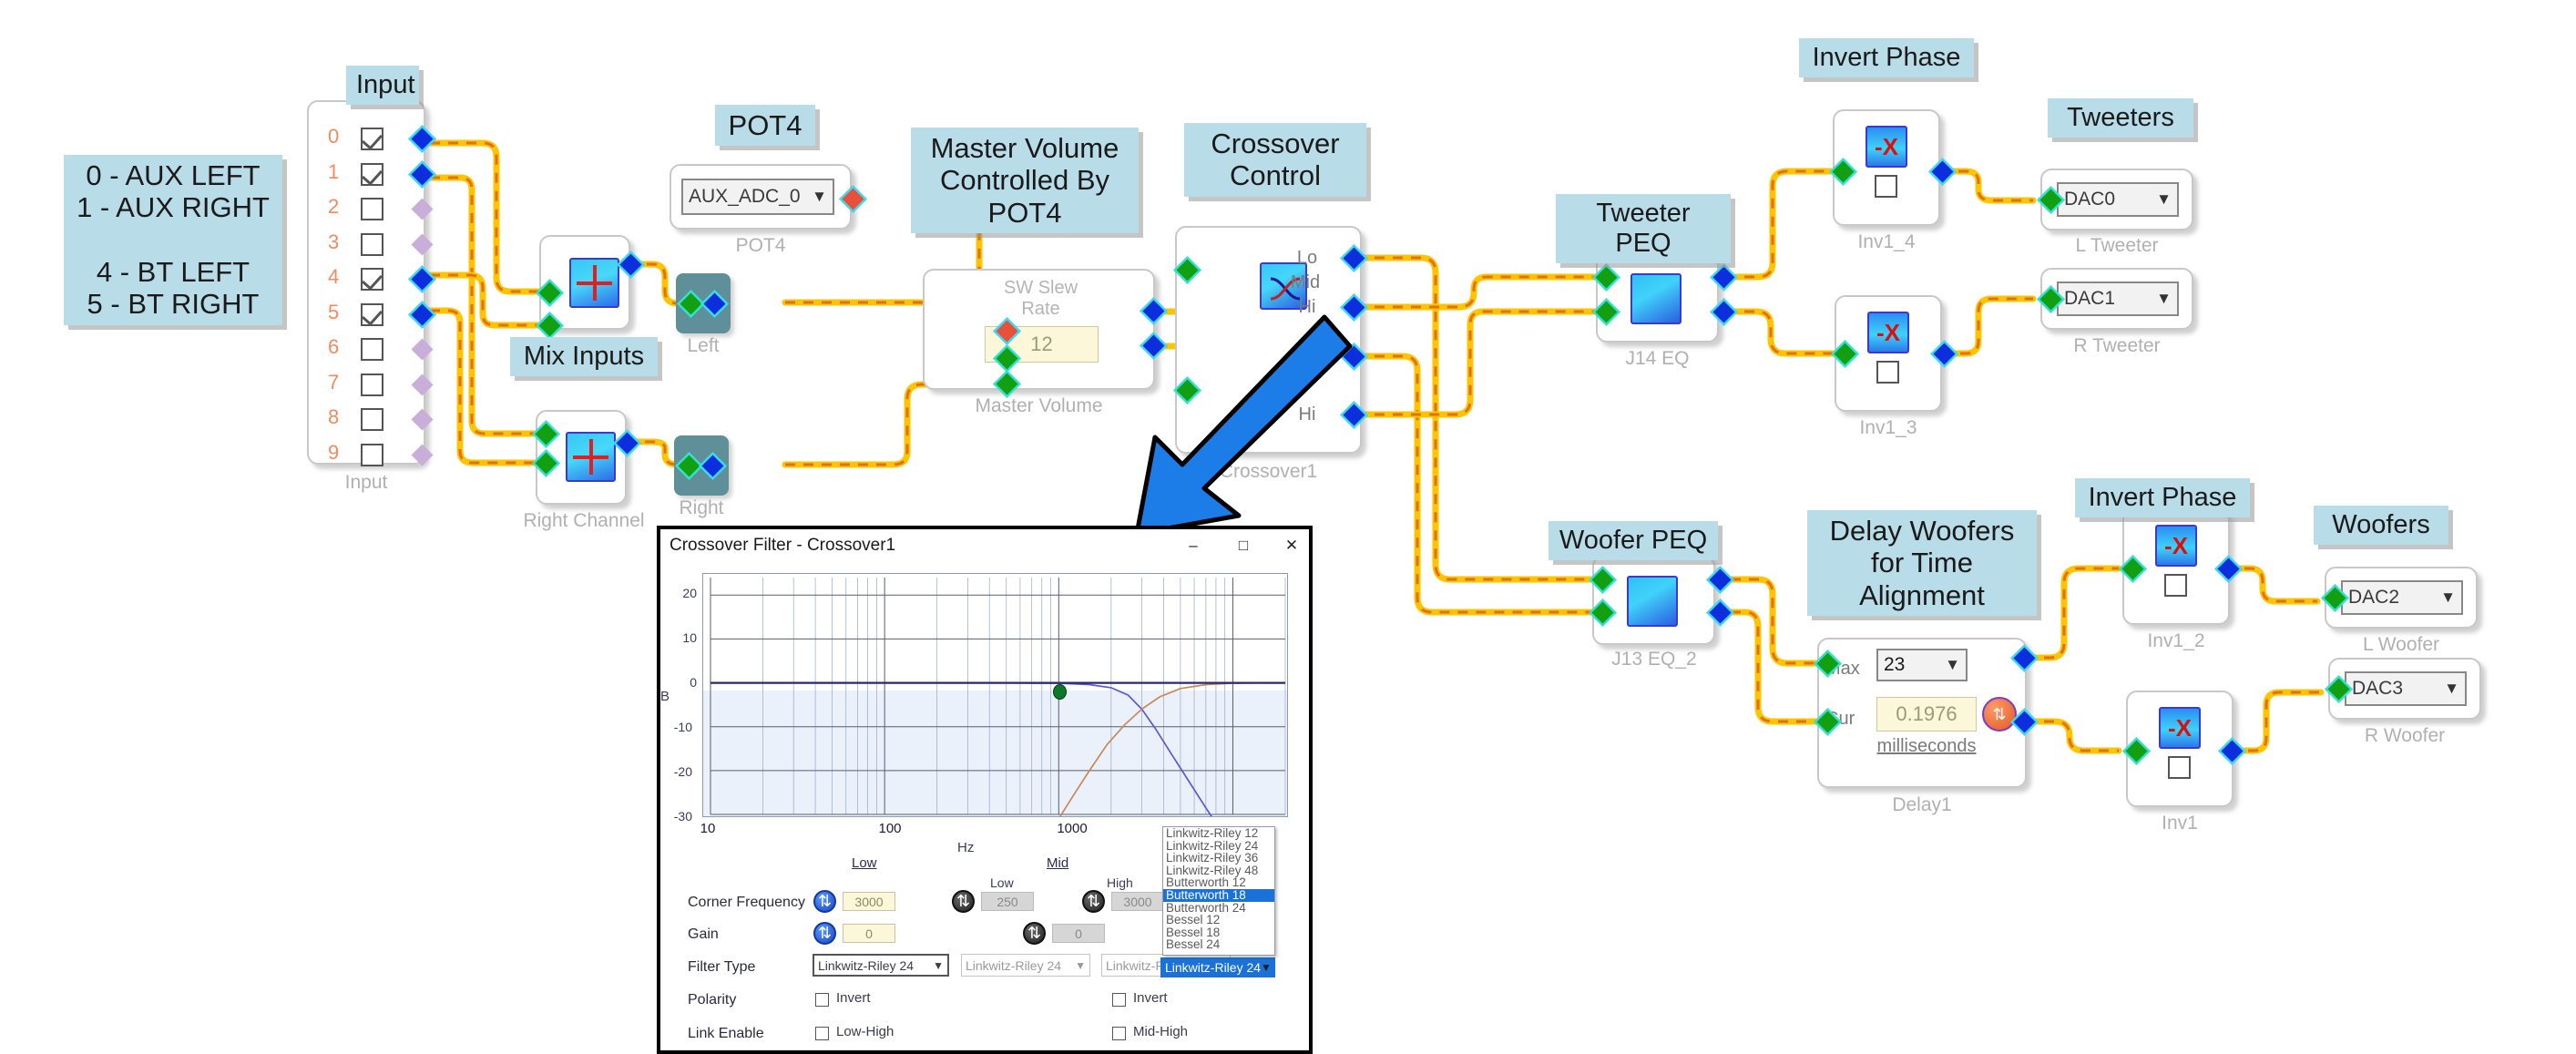 Image resolution: width=2576 pixels, height=1054 pixels. What do you see at coordinates (1078, 933) in the screenshot?
I see `gain-mid-field: 0` at bounding box center [1078, 933].